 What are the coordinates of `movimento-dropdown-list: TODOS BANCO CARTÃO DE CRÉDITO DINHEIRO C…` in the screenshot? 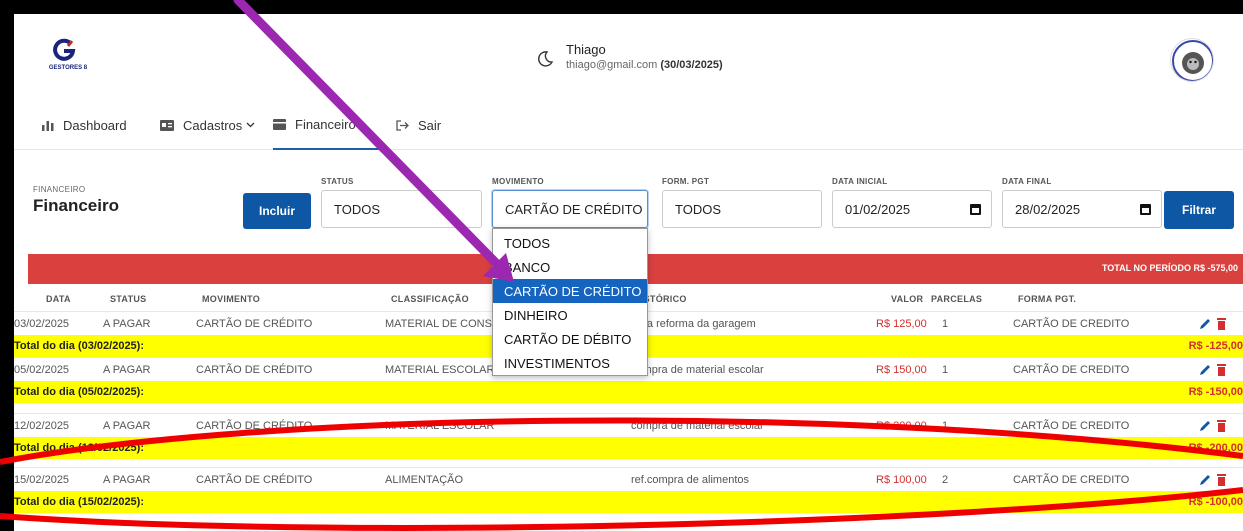 It's located at (570, 302).